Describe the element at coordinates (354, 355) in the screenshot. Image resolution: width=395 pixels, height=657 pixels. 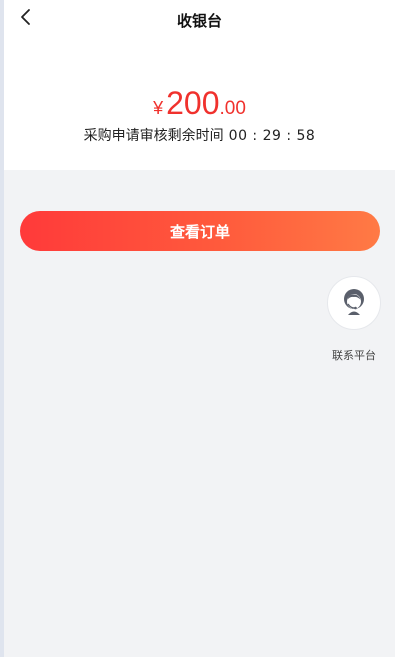
I see `contact-platform-label: 联系平台` at that location.